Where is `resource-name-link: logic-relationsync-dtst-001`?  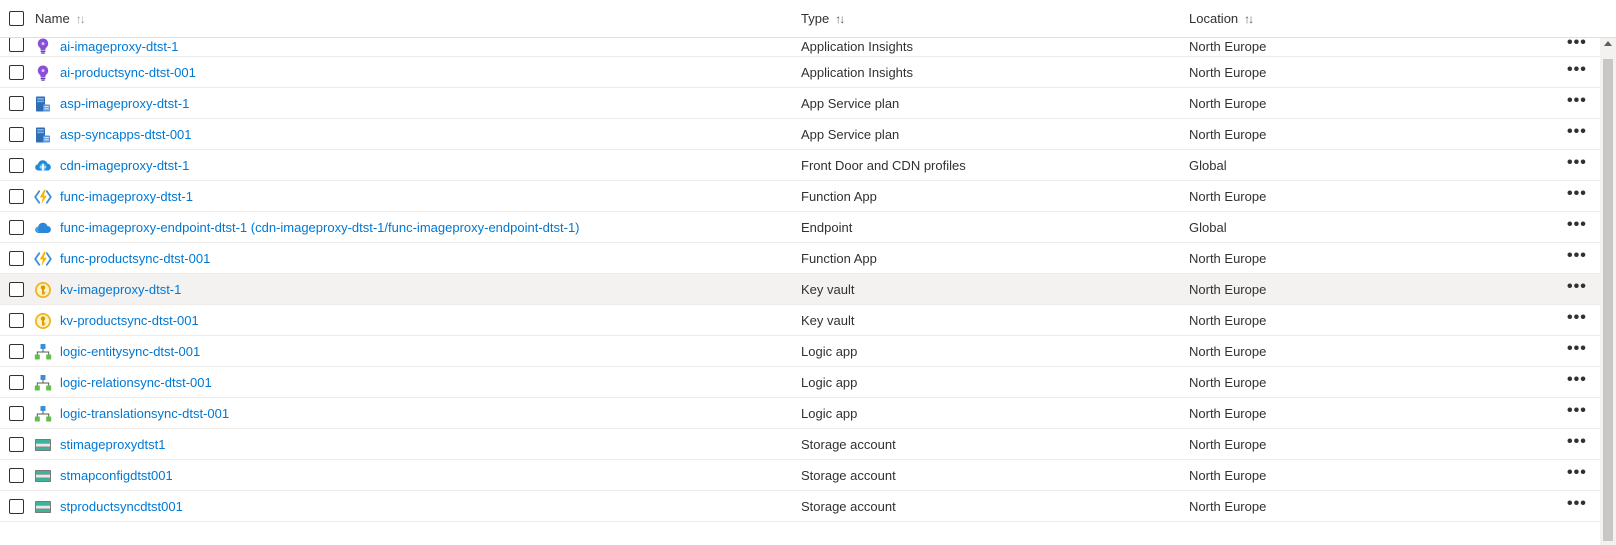 resource-name-link: logic-relationsync-dtst-001 is located at coordinates (136, 382).